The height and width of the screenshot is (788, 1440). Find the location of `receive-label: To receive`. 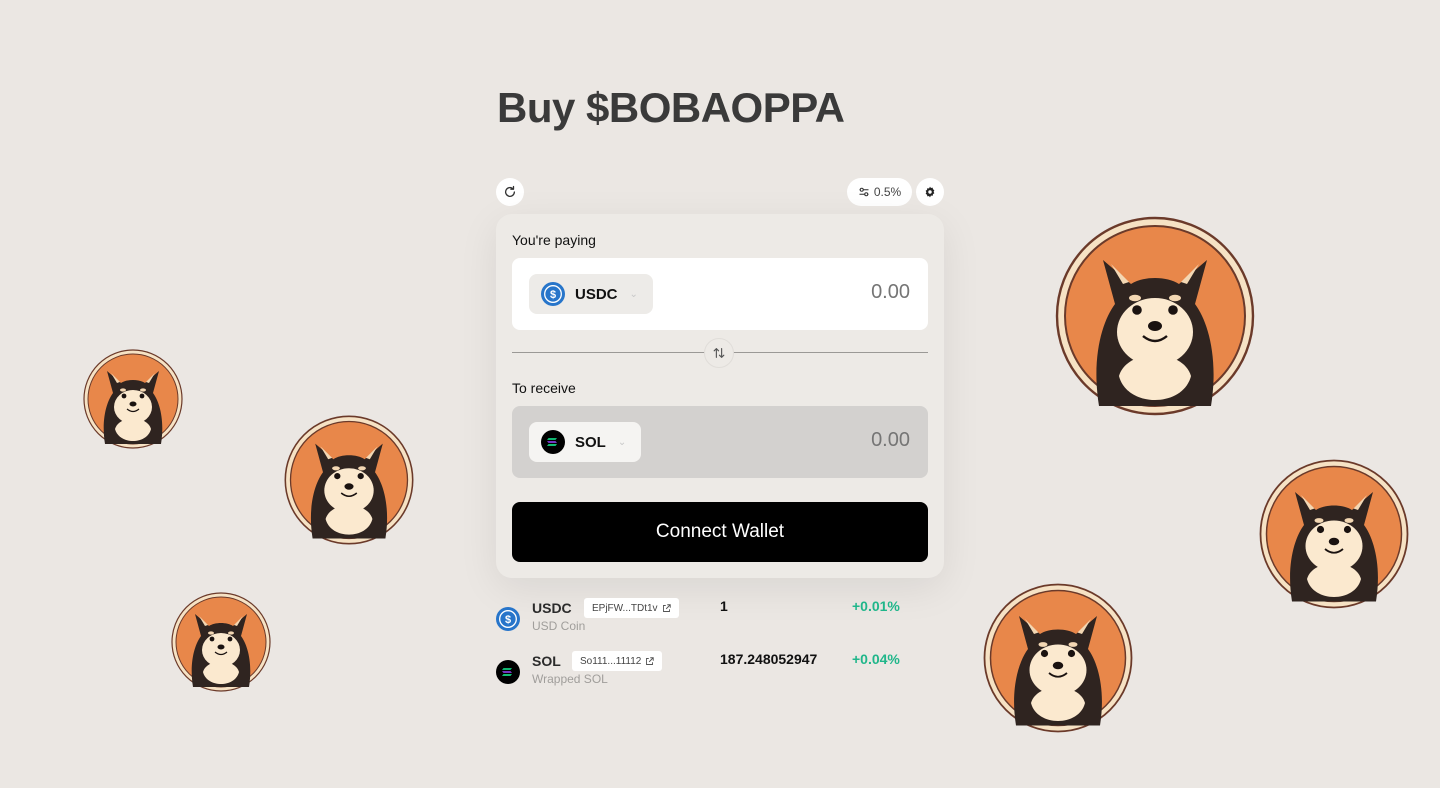

receive-label: To receive is located at coordinates (544, 388).